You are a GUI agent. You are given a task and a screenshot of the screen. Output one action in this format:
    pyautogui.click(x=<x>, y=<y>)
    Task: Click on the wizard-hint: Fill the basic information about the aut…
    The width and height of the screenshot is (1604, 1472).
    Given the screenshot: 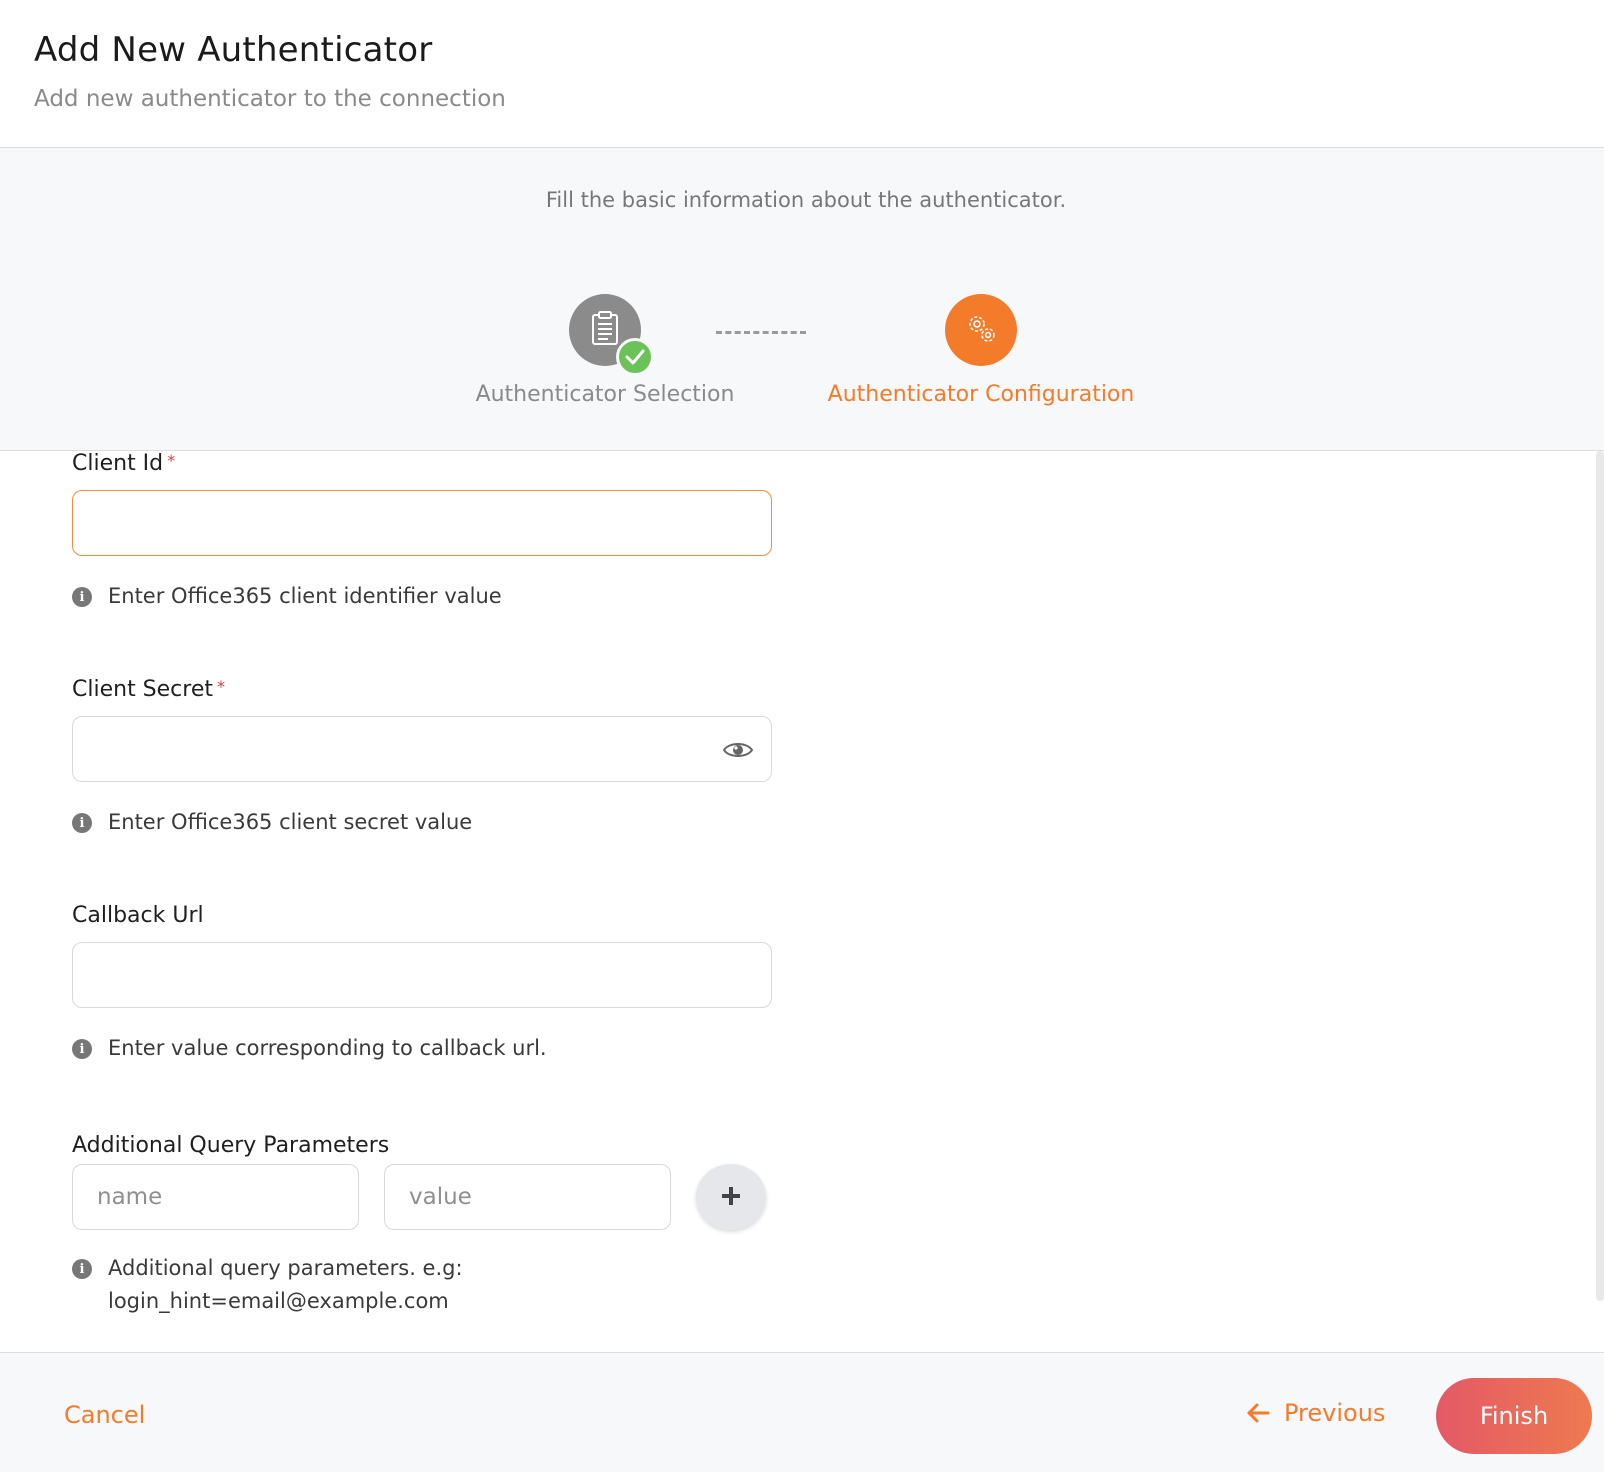 What is the action you would take?
    pyautogui.click(x=806, y=200)
    